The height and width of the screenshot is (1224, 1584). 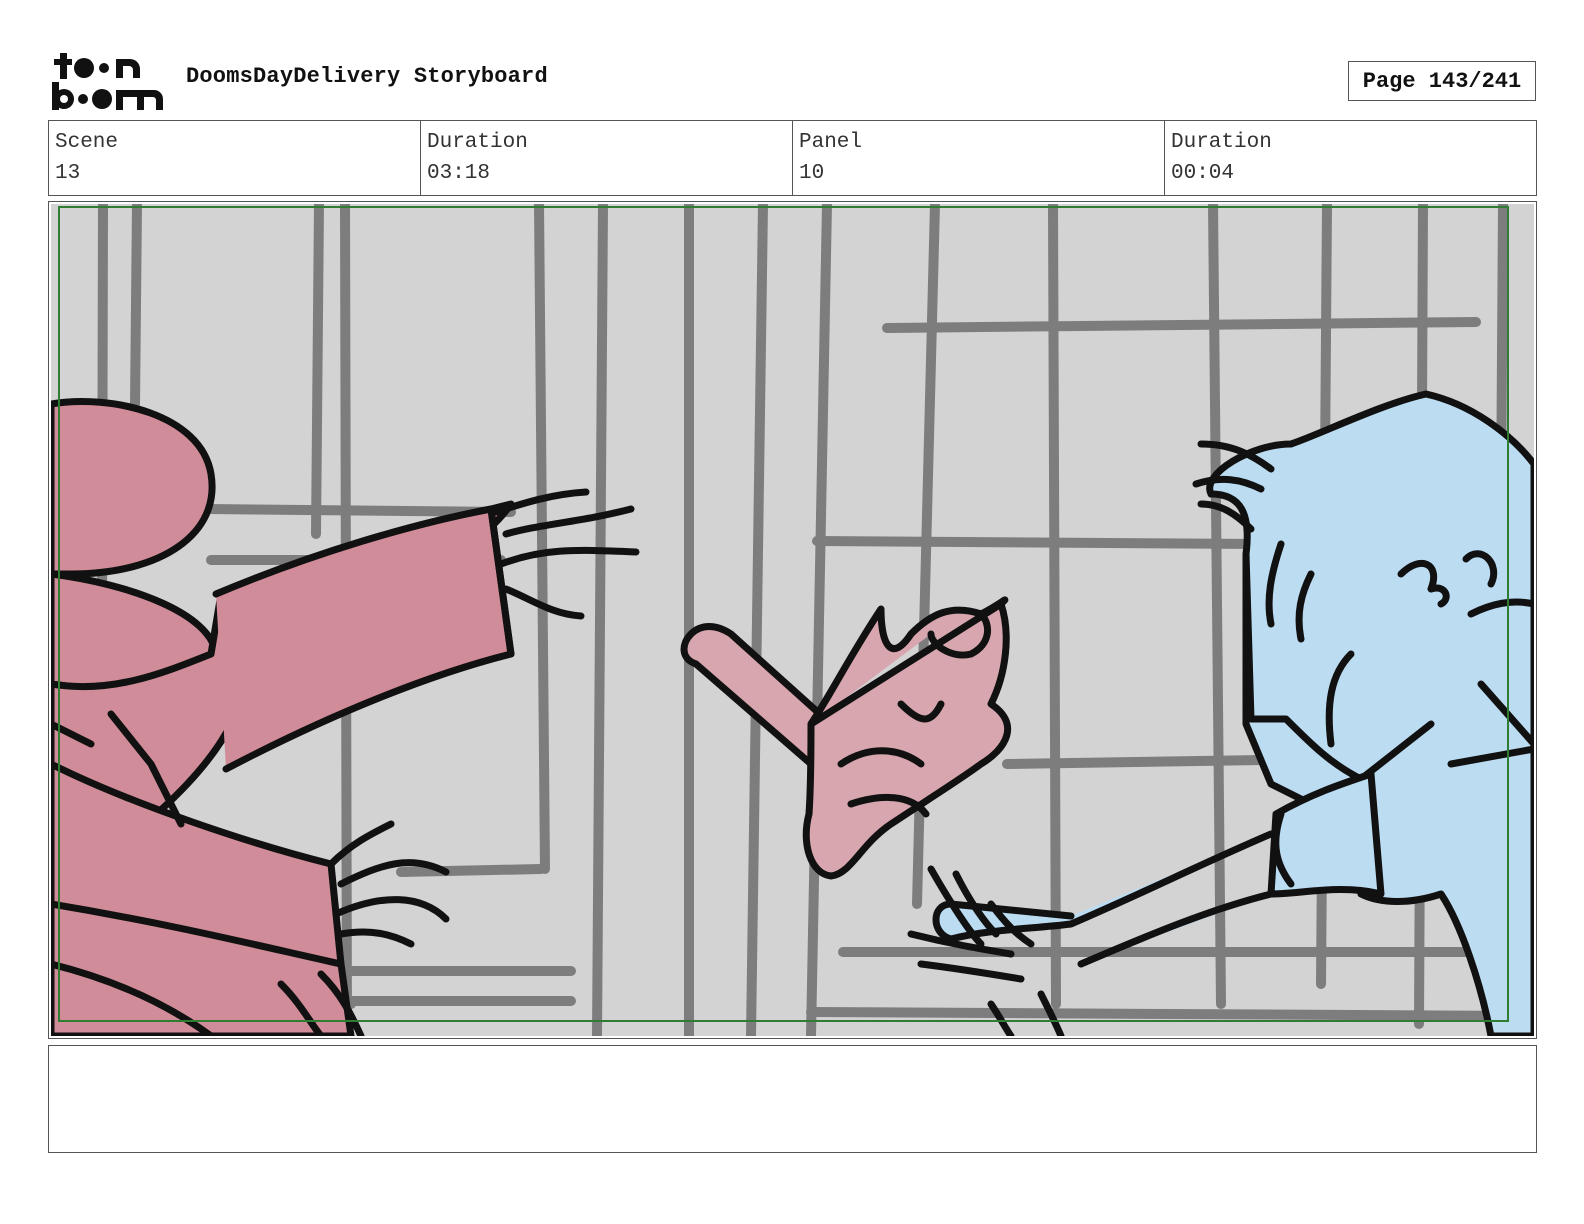 I want to click on storyboard-title: DoomsDayDelivery Storyboard, so click(x=367, y=76).